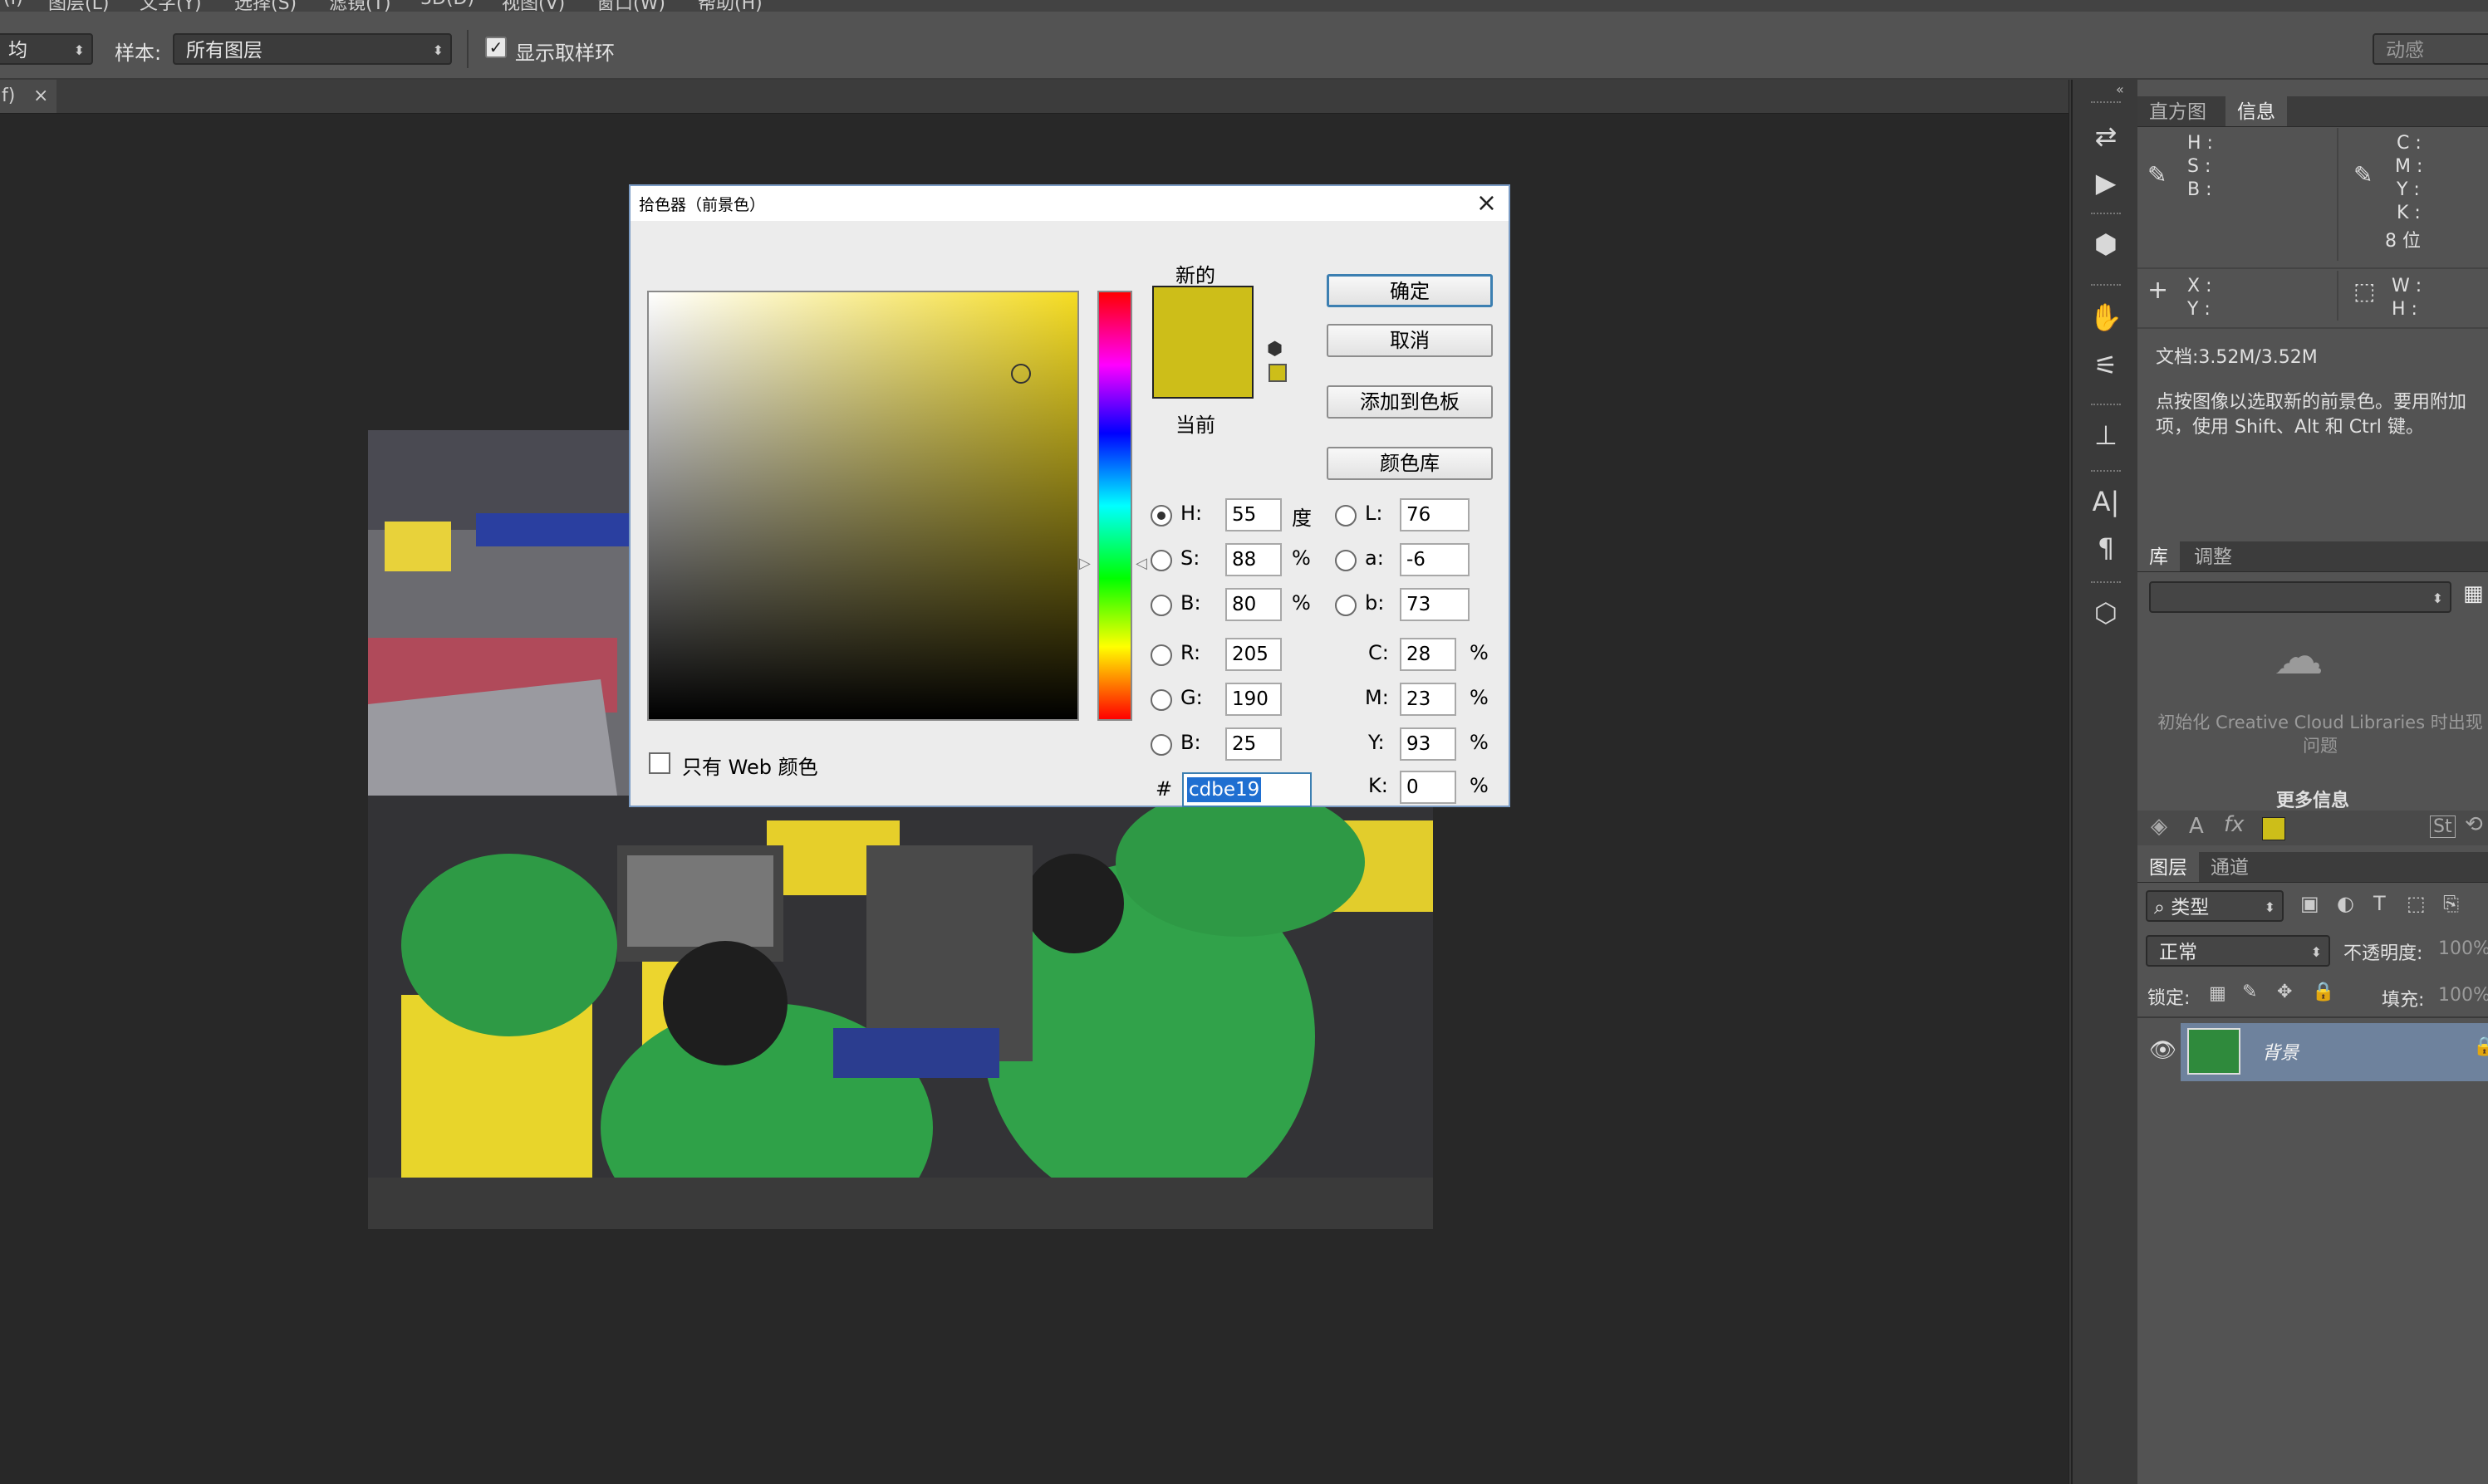 This screenshot has width=2488, height=1484. I want to click on radio-h, so click(1161, 516).